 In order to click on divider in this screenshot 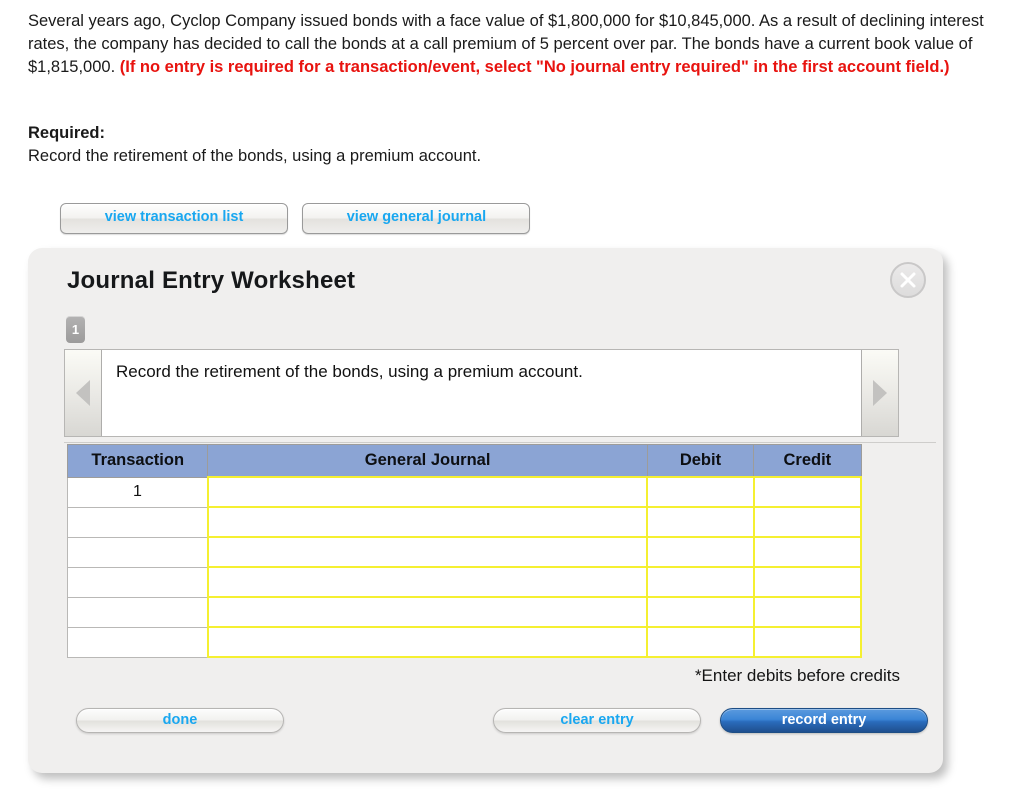, I will do `click(500, 442)`.